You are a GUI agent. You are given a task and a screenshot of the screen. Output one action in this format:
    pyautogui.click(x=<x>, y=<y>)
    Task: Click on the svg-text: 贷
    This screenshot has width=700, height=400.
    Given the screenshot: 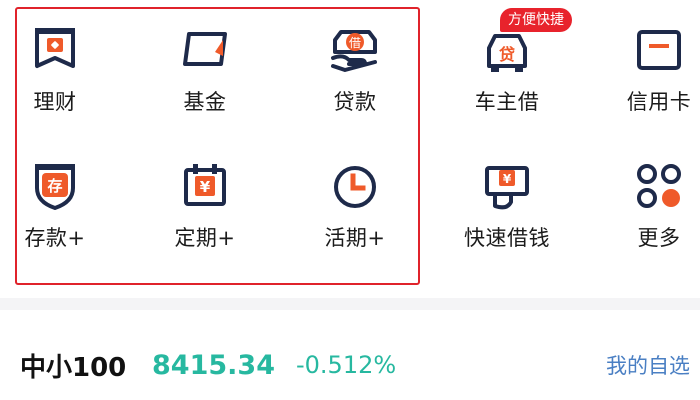 What is the action you would take?
    pyautogui.click(x=507, y=54)
    